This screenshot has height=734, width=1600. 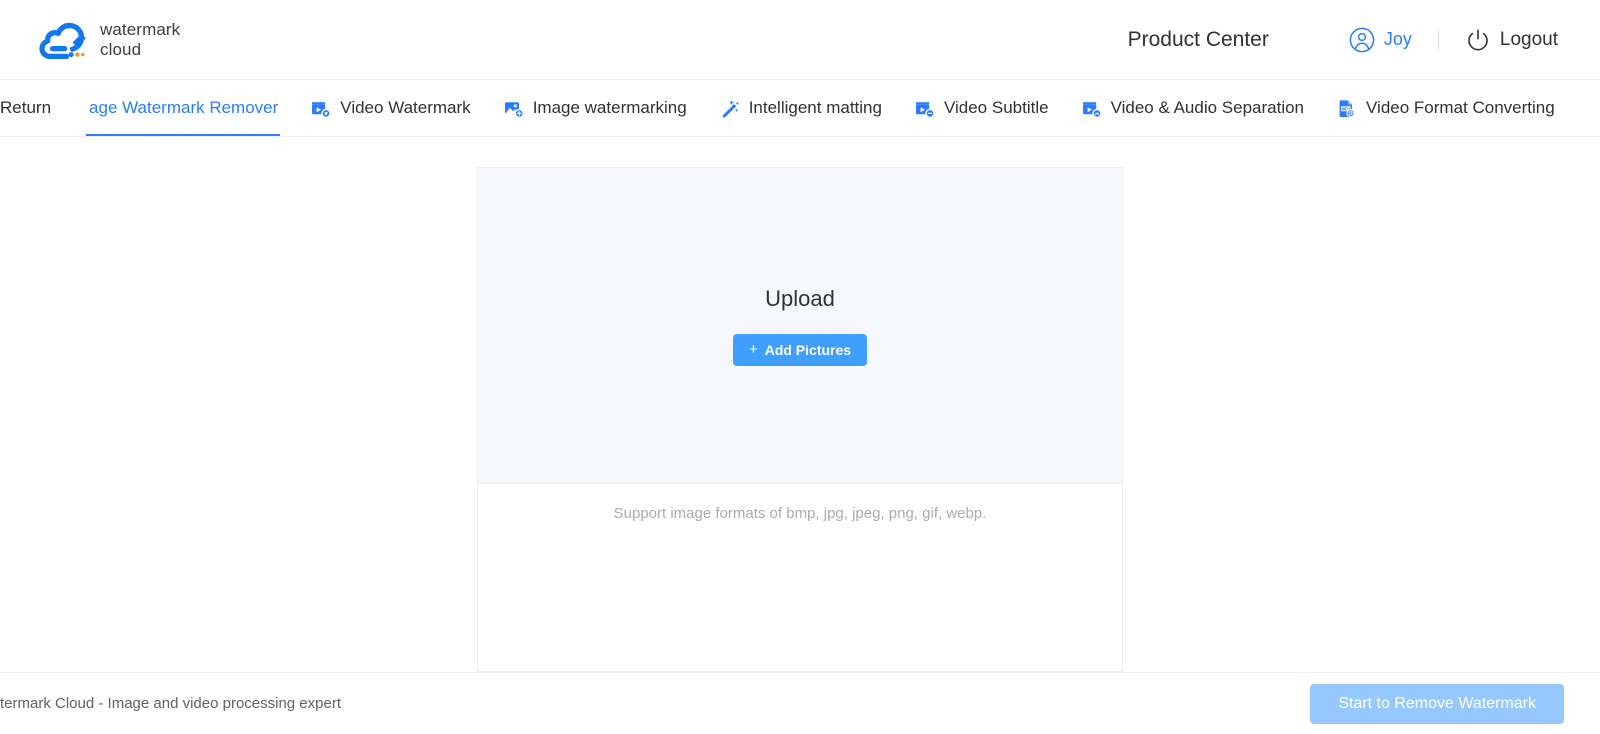 I want to click on active-tab-underline, so click(x=183, y=135).